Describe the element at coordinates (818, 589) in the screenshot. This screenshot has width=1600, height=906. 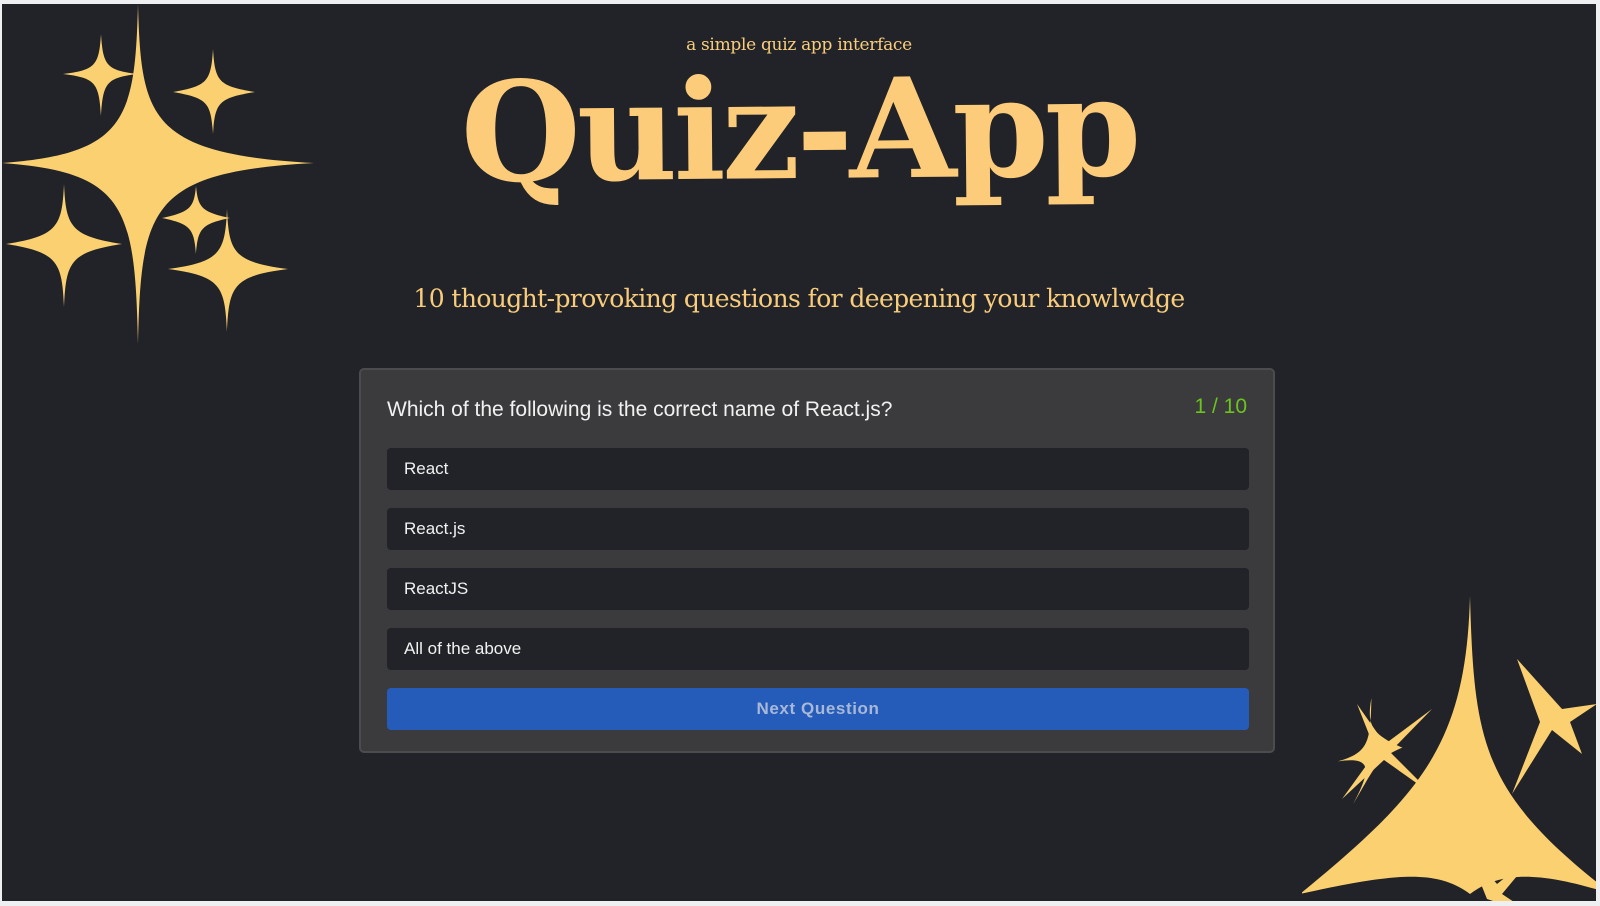
I see `answer-option-3: ReactJS` at that location.